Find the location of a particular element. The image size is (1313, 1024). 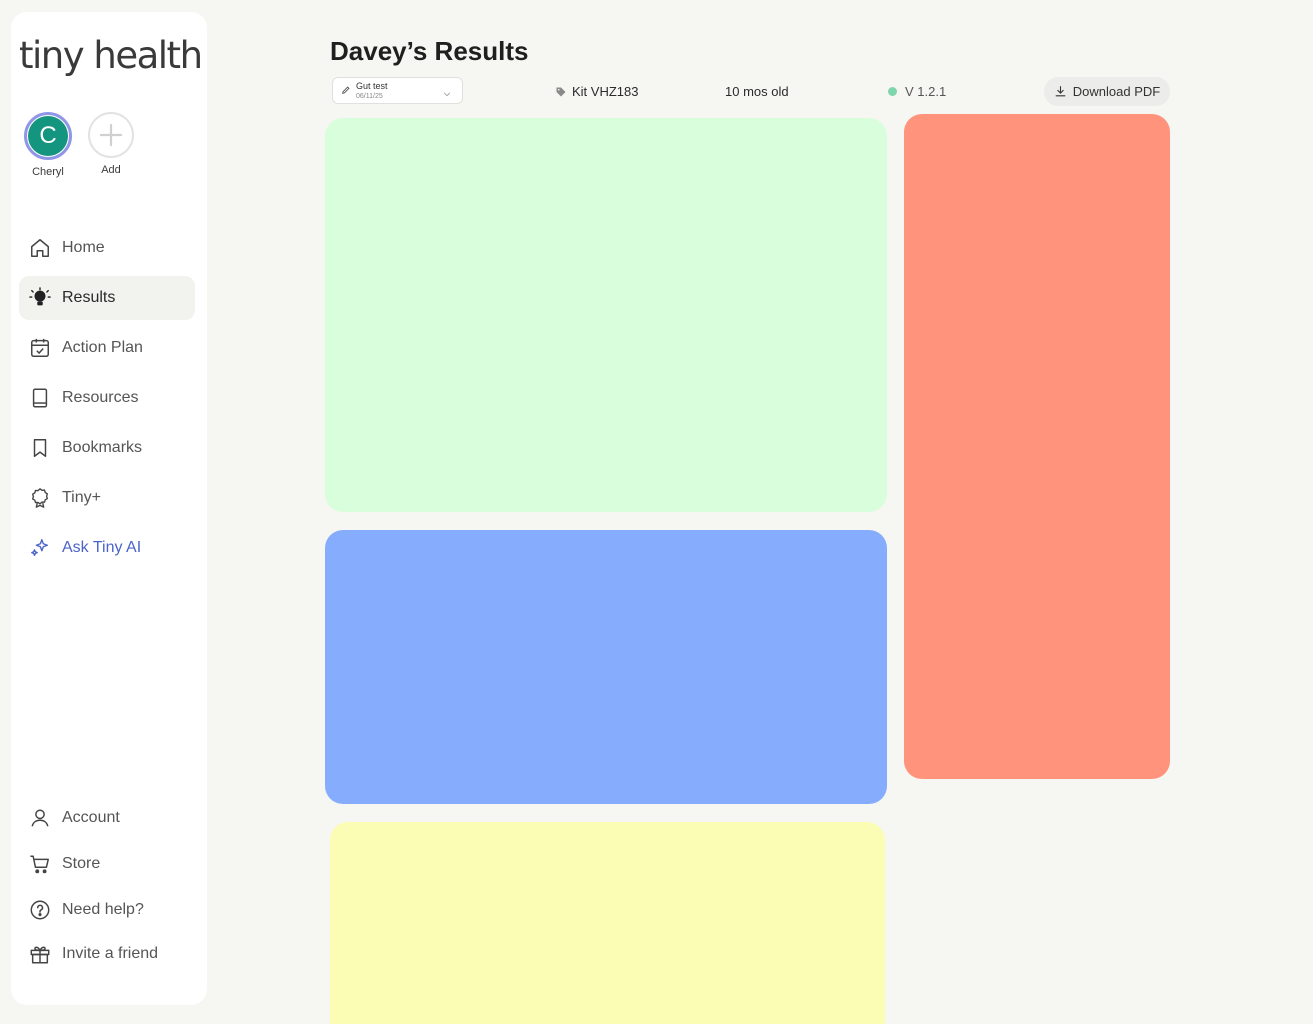

download-icon is located at coordinates (1060, 91).